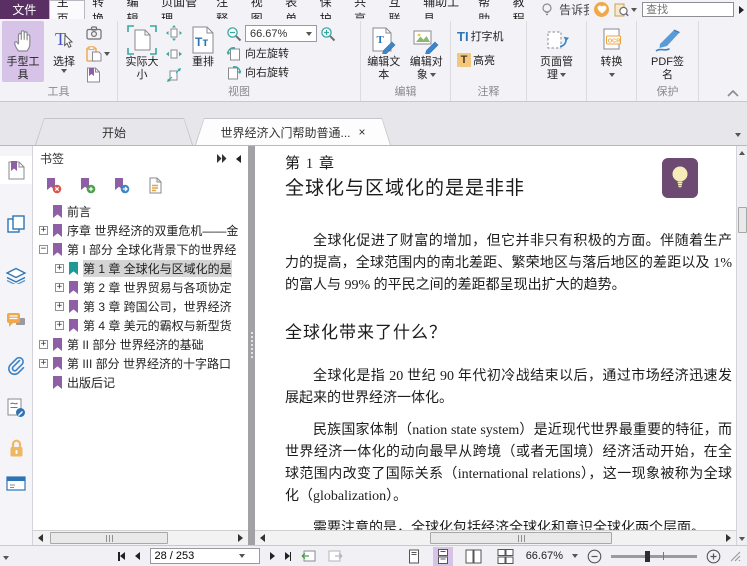  I want to click on page-management-button: 页面管理, so click(557, 51).